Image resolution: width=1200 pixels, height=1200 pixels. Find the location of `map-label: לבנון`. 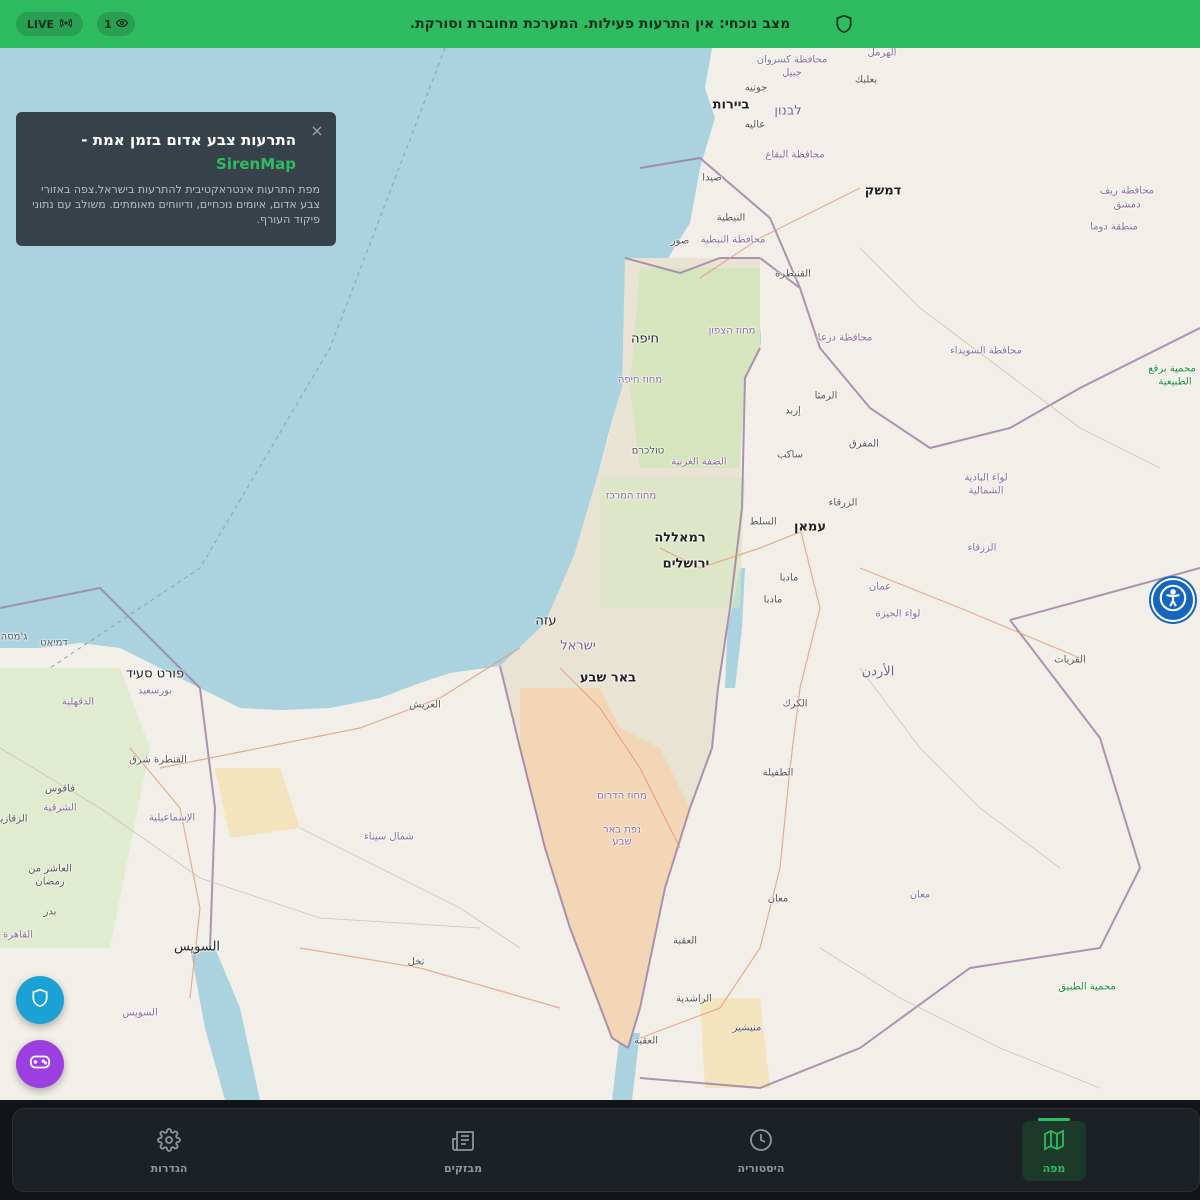

map-label: לבנון is located at coordinates (788, 111).